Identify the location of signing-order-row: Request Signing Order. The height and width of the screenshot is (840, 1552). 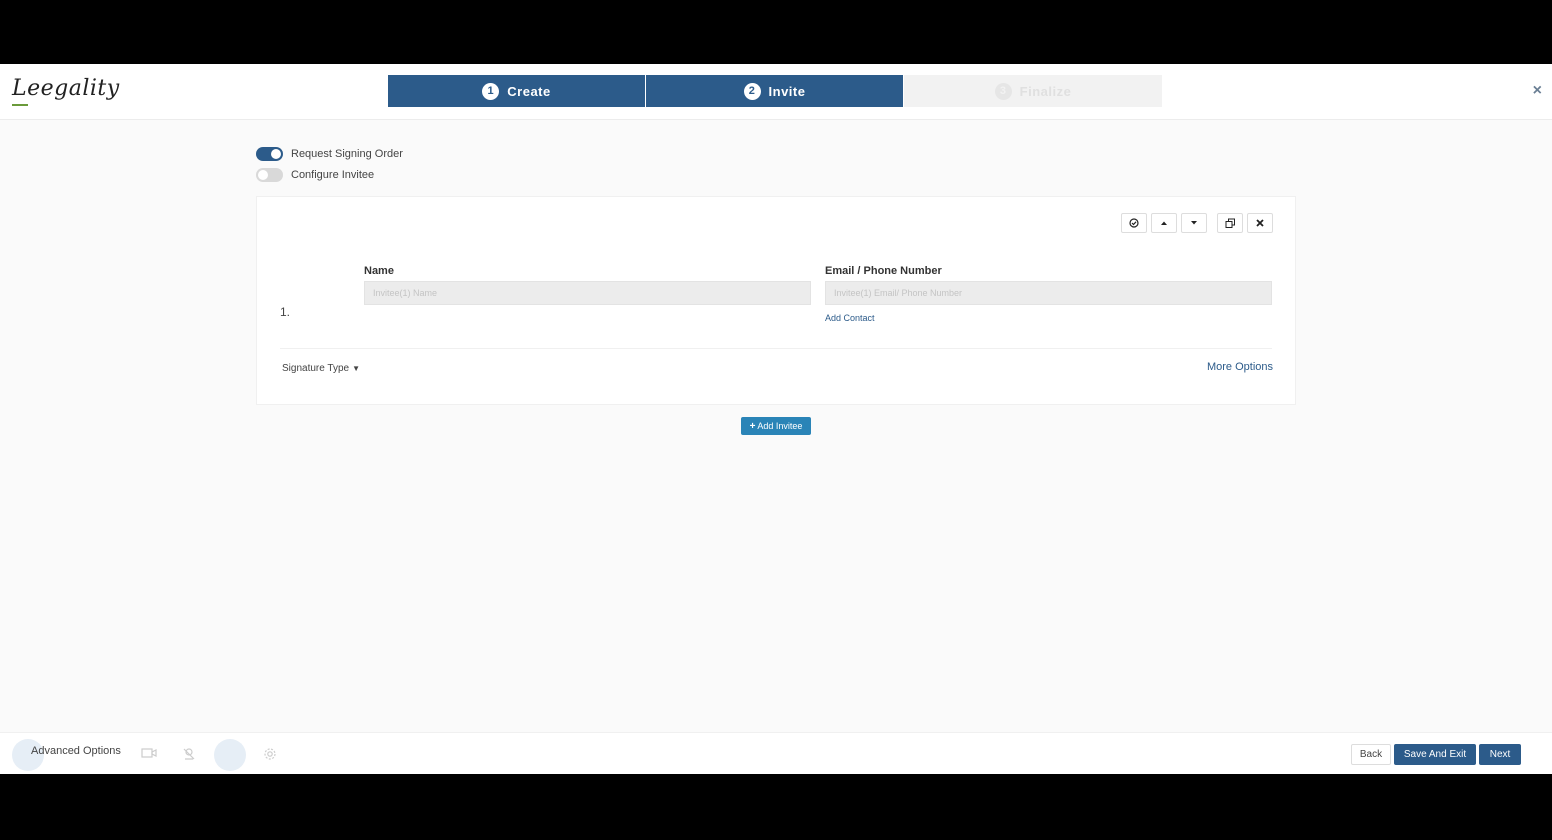
(329, 154).